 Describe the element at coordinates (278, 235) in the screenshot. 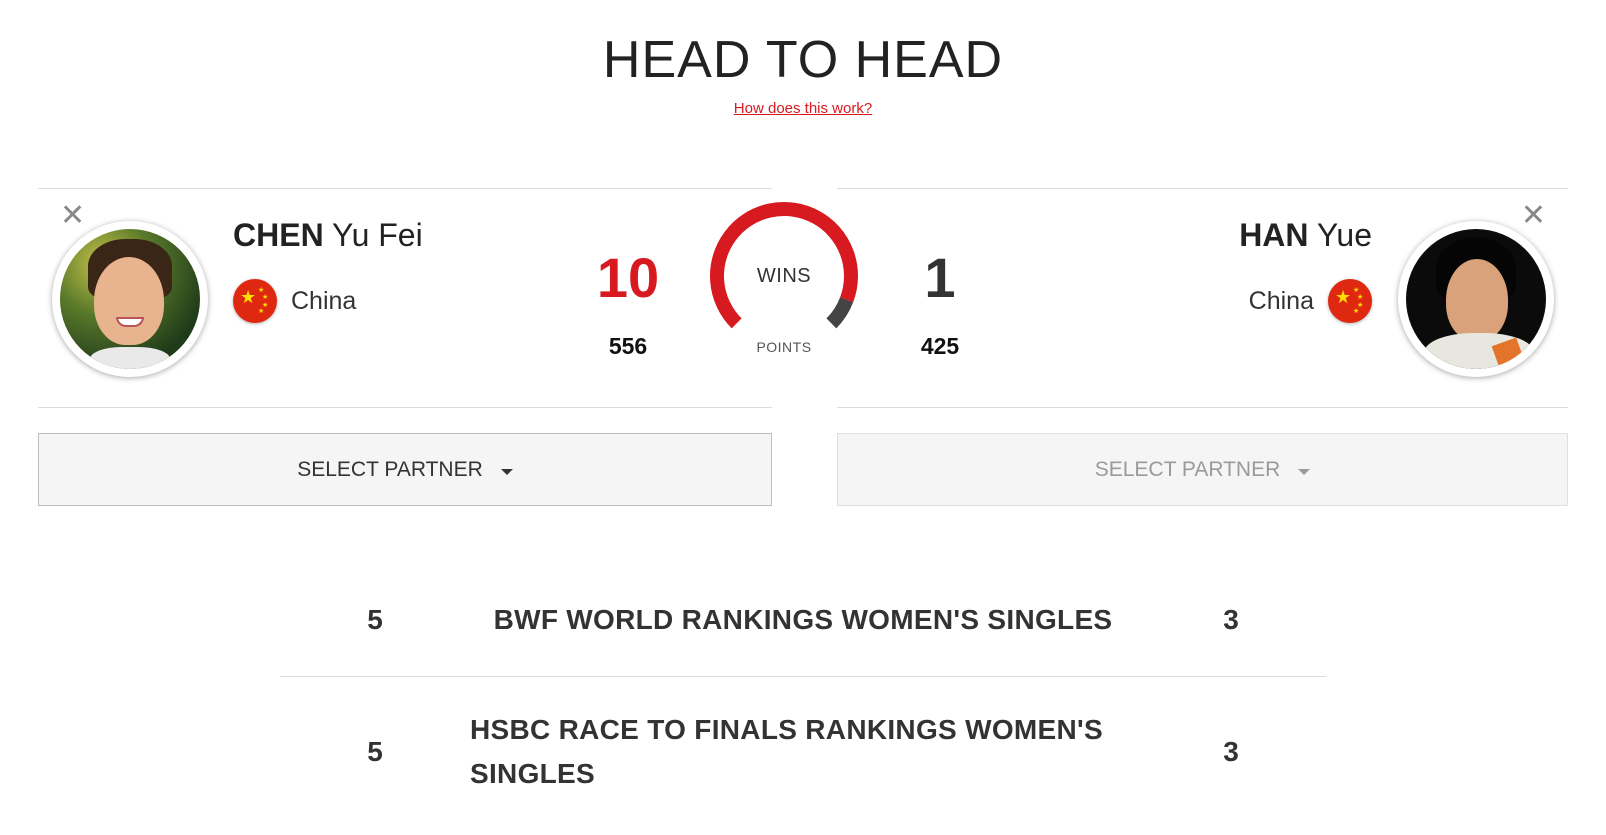

I see `player-left-surname: CHEN` at that location.